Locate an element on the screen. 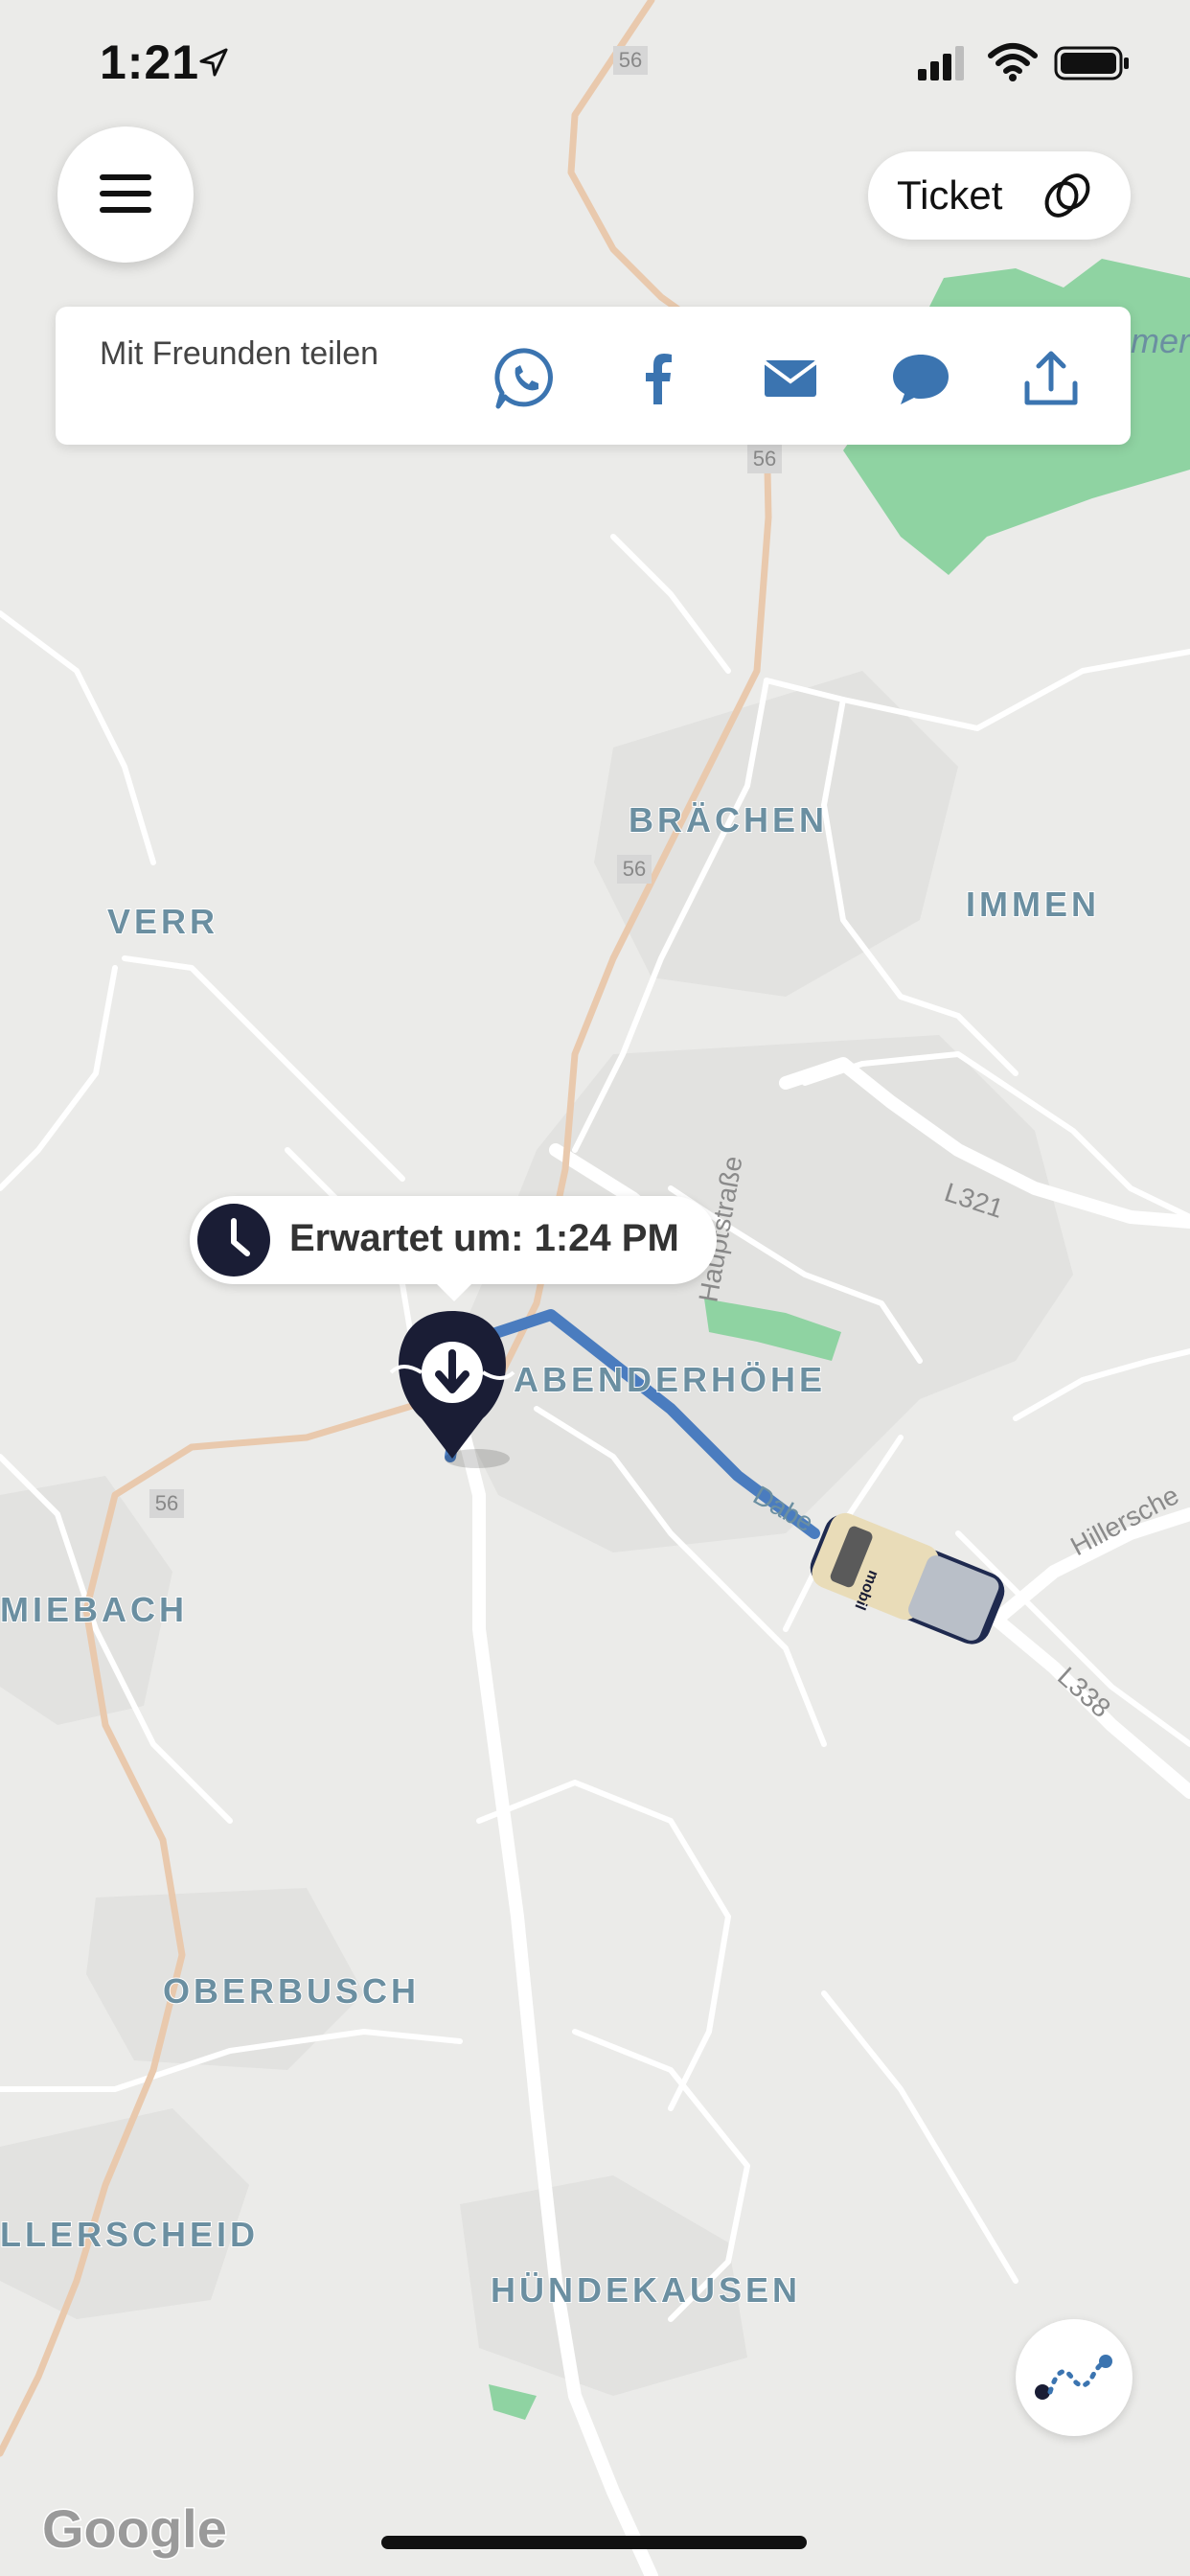 This screenshot has width=1190, height=2576. share-card: Mit Freunden teilen is located at coordinates (593, 376).